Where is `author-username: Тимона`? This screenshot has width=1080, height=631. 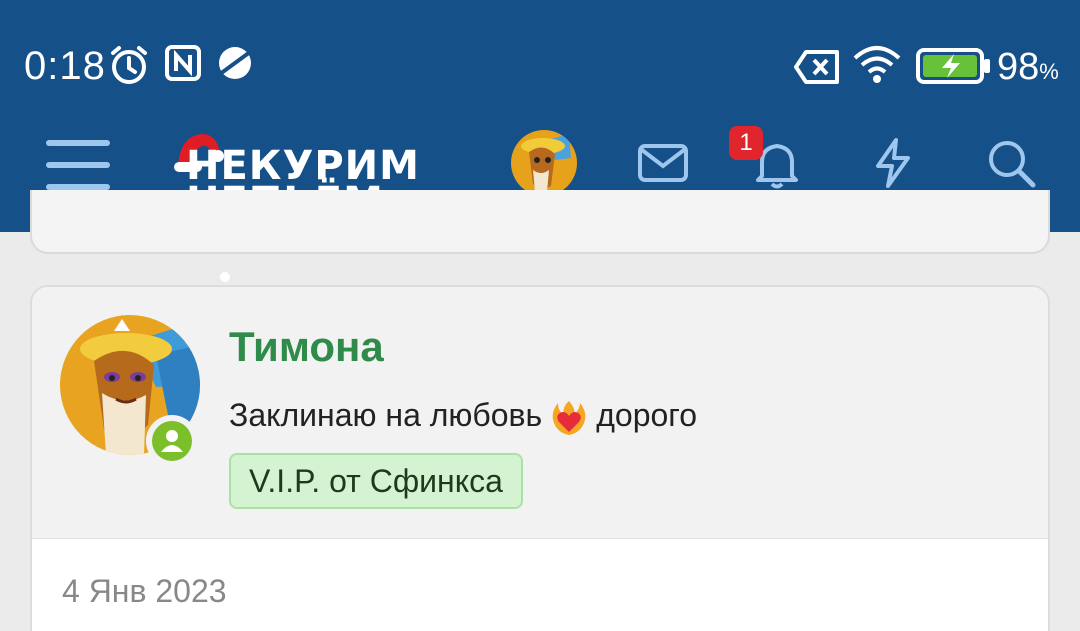 author-username: Тимона is located at coordinates (306, 347).